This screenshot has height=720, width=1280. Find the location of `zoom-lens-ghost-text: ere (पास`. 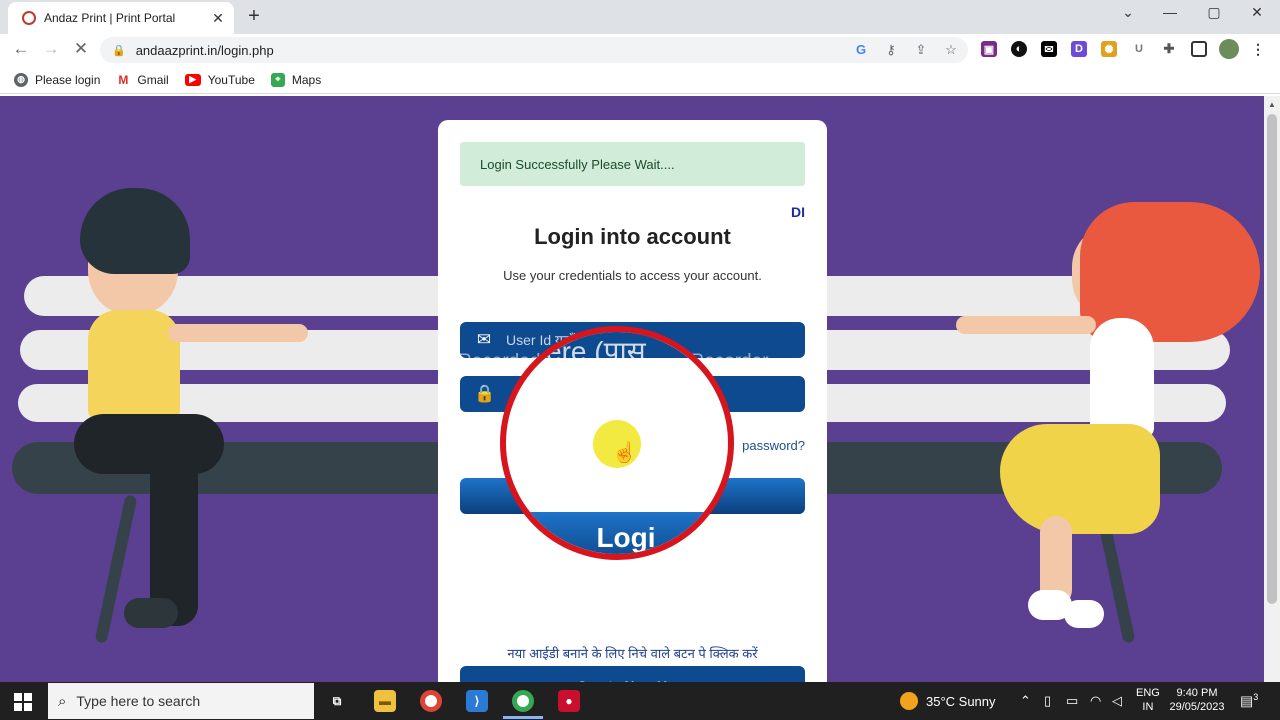

zoom-lens-ghost-text: ere (पास is located at coordinates (596, 351).